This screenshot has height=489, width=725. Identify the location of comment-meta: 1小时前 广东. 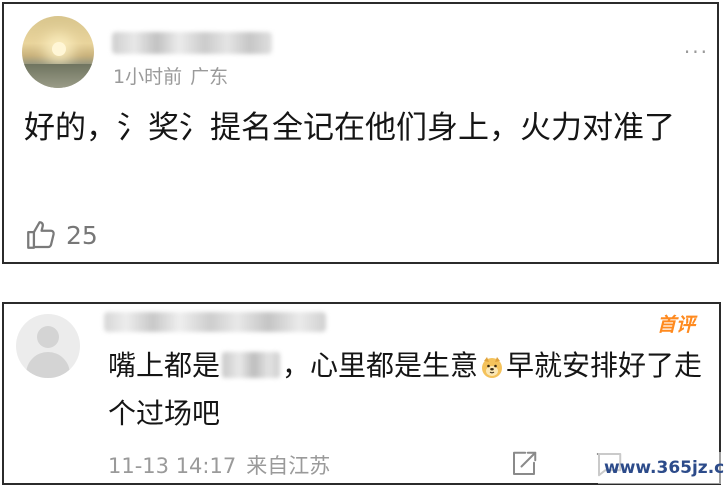
(170, 75).